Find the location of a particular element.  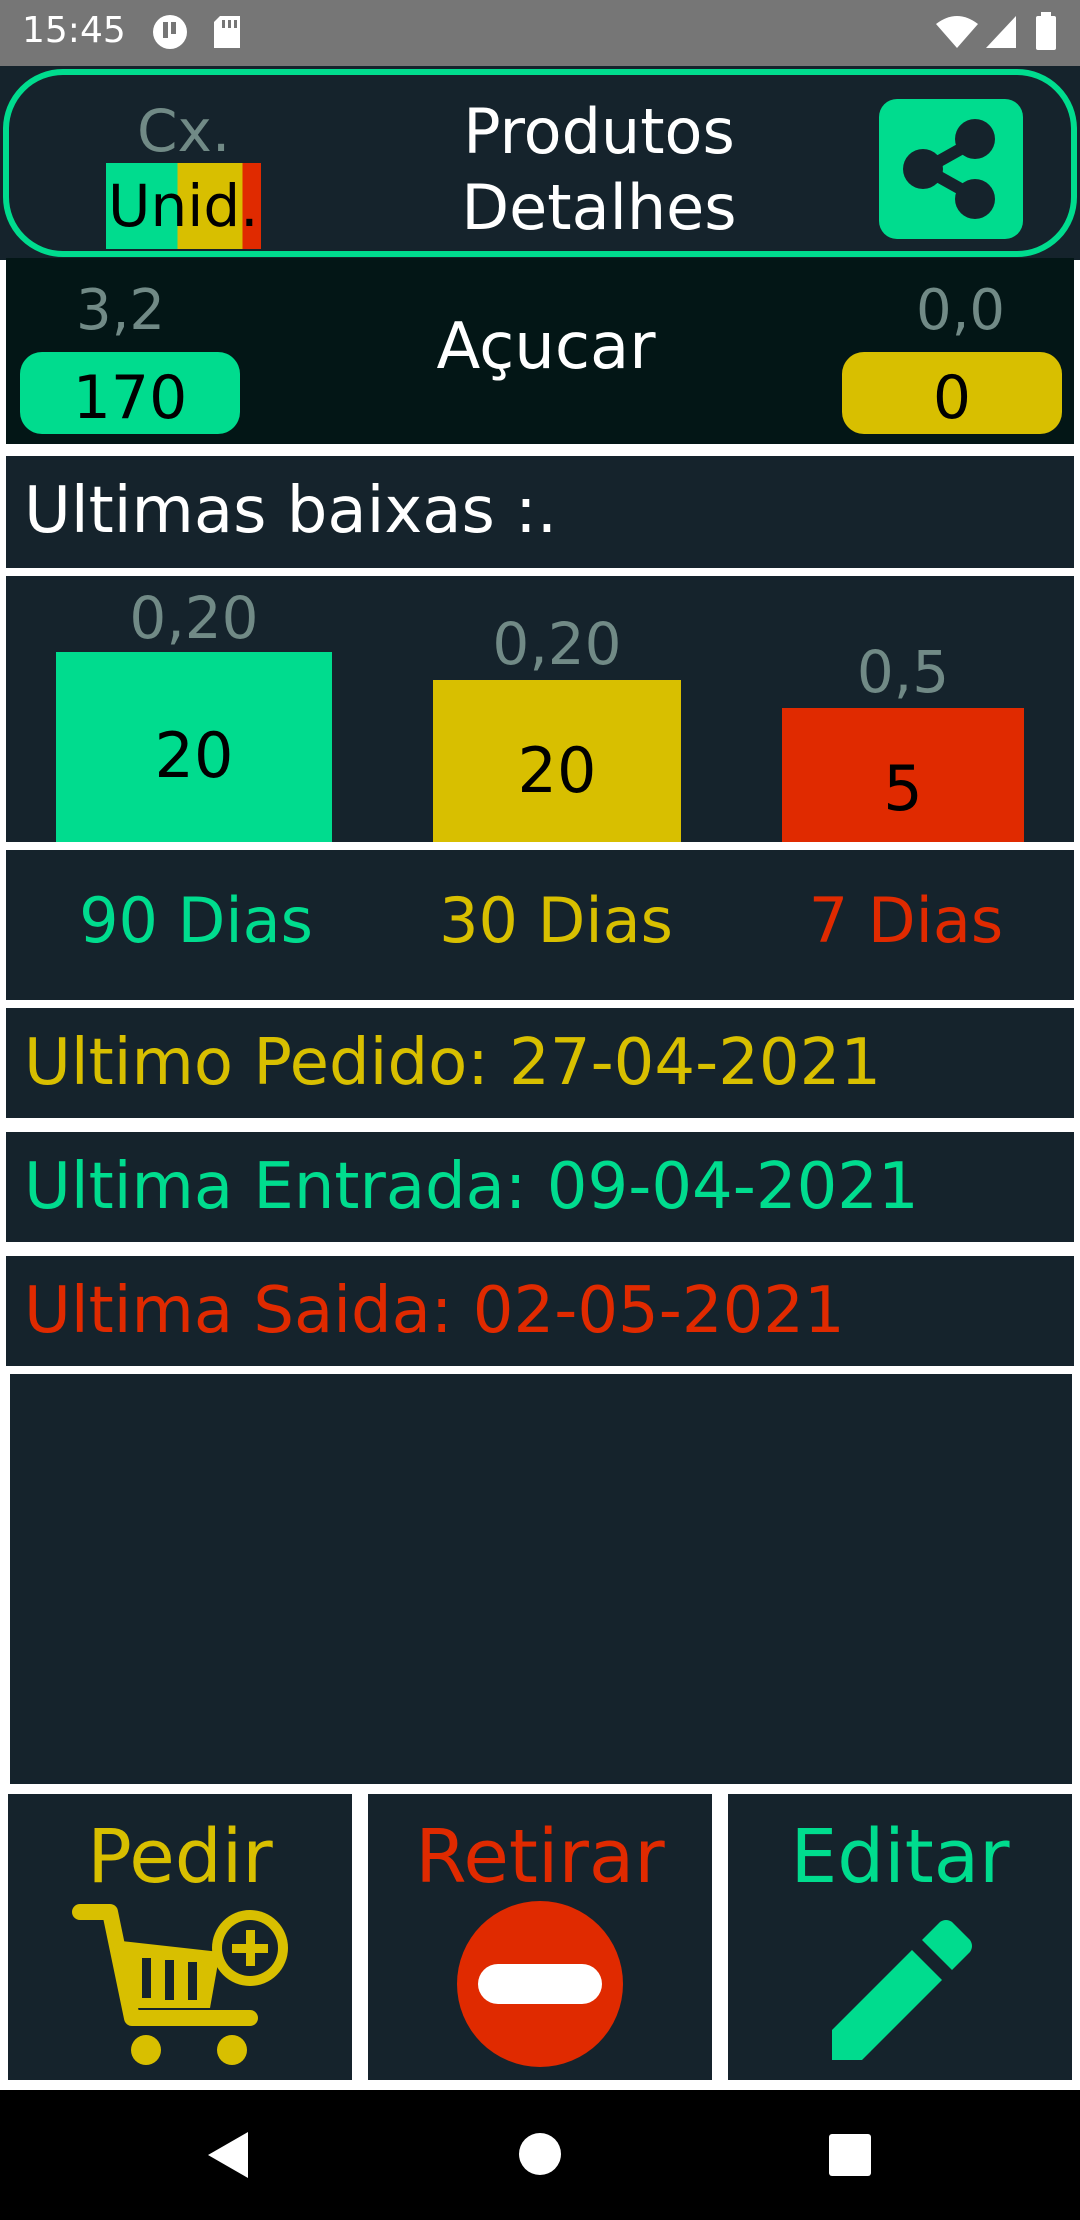

share-icon is located at coordinates (949, 169).